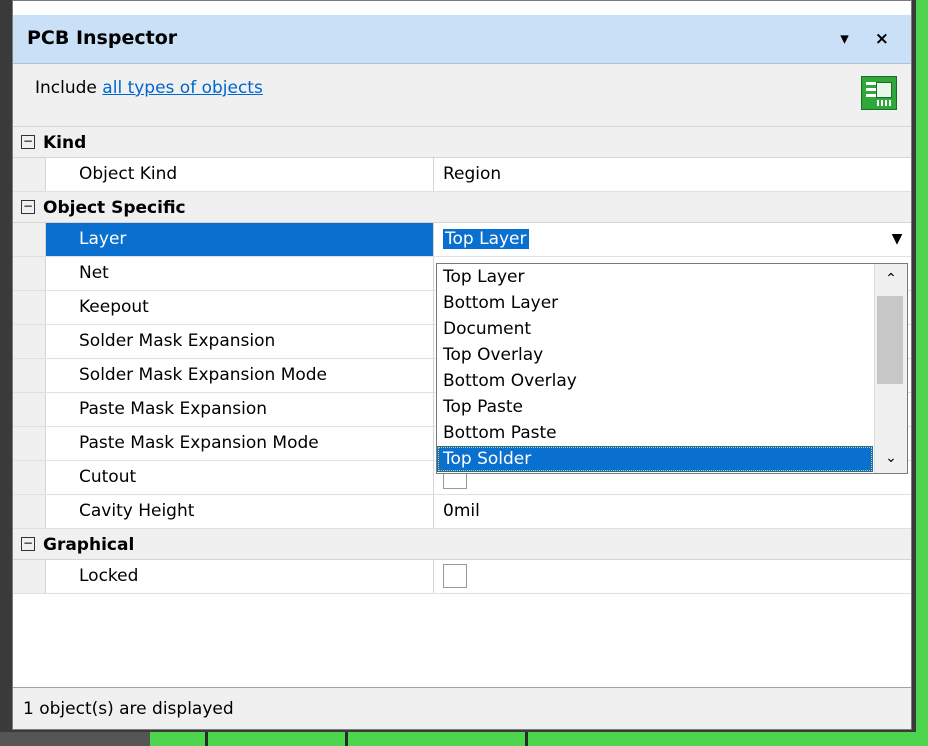  What do you see at coordinates (879, 93) in the screenshot?
I see `pcb-board-icon` at bounding box center [879, 93].